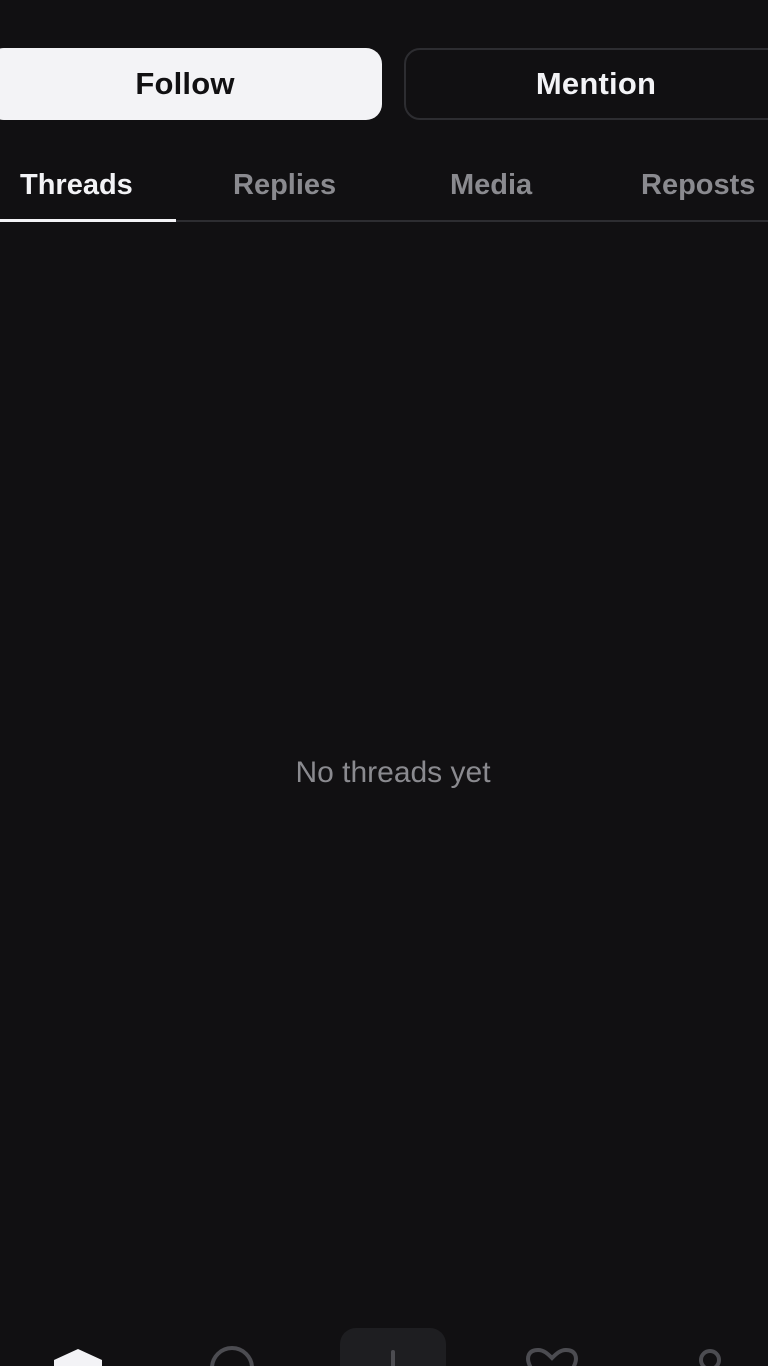 The image size is (768, 1366). I want to click on compose-icon, so click(393, 1347).